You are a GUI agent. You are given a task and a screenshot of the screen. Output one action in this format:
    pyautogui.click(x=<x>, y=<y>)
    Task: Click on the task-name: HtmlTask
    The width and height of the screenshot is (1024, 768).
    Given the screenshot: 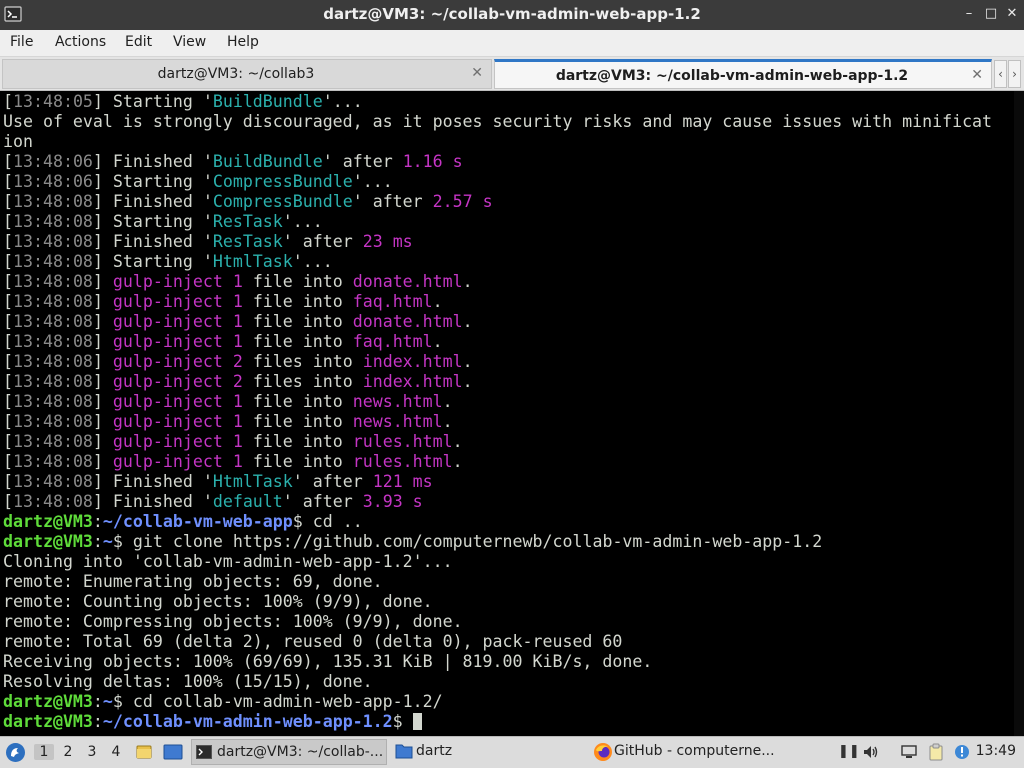 What is the action you would take?
    pyautogui.click(x=252, y=261)
    